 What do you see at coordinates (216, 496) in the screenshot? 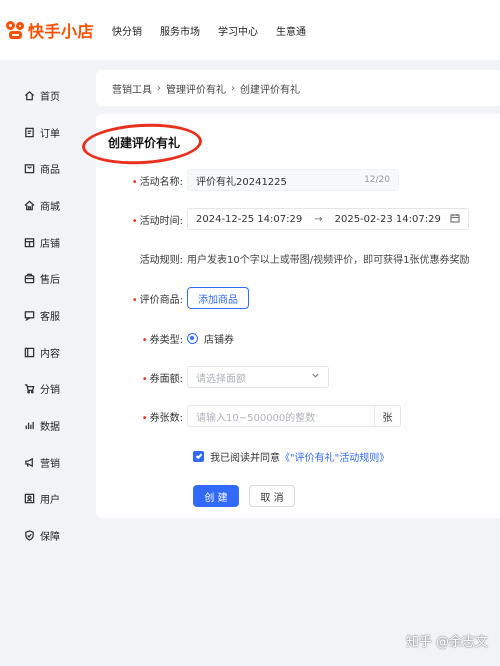
I see `create-button: 创 建` at bounding box center [216, 496].